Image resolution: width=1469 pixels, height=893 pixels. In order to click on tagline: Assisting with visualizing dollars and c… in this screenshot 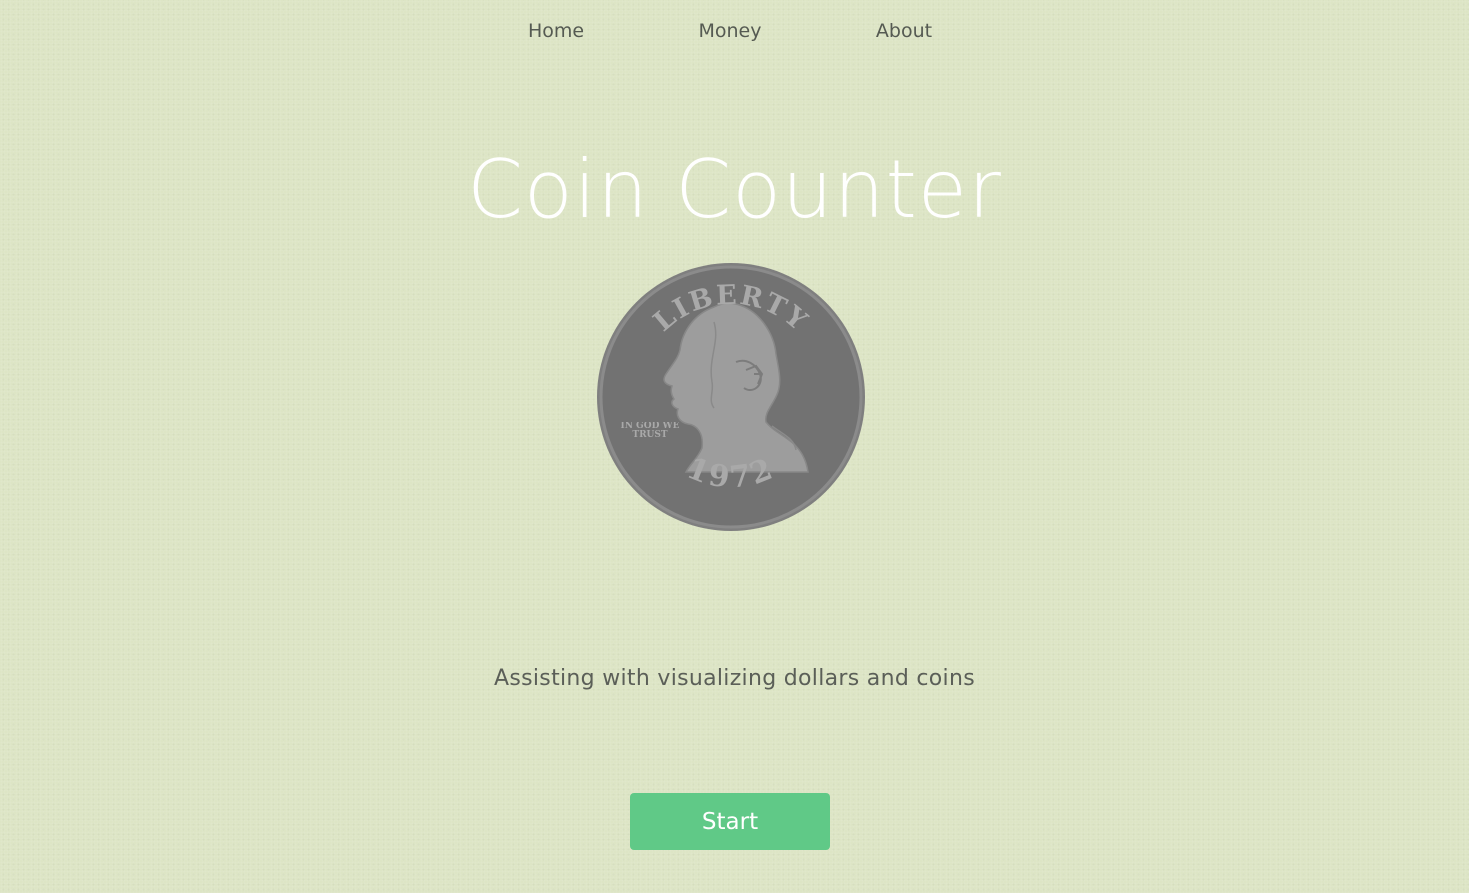, I will do `click(734, 678)`.